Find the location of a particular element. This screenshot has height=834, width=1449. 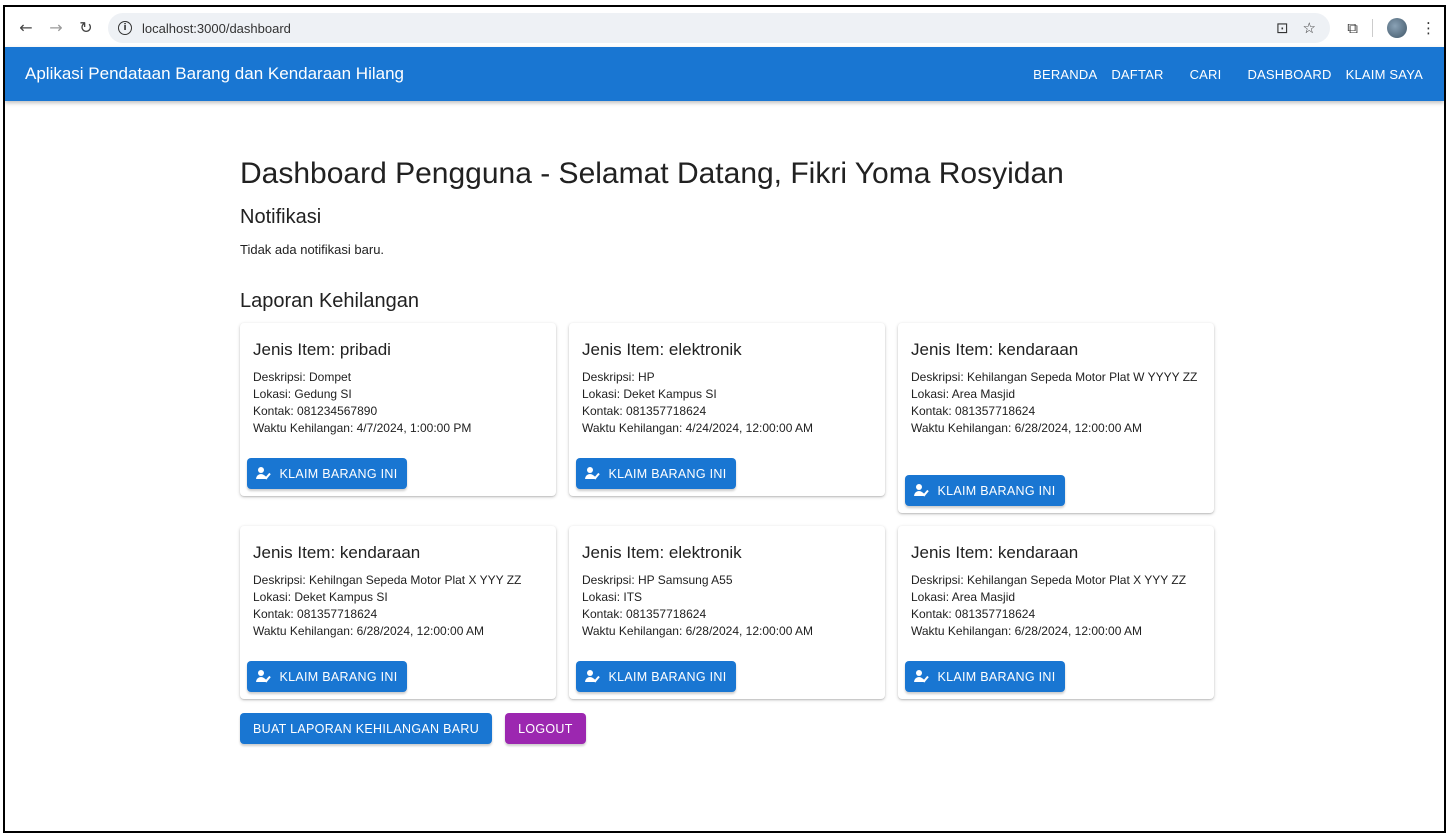

report-item-type: Jenis Item: pribadi is located at coordinates (322, 349).